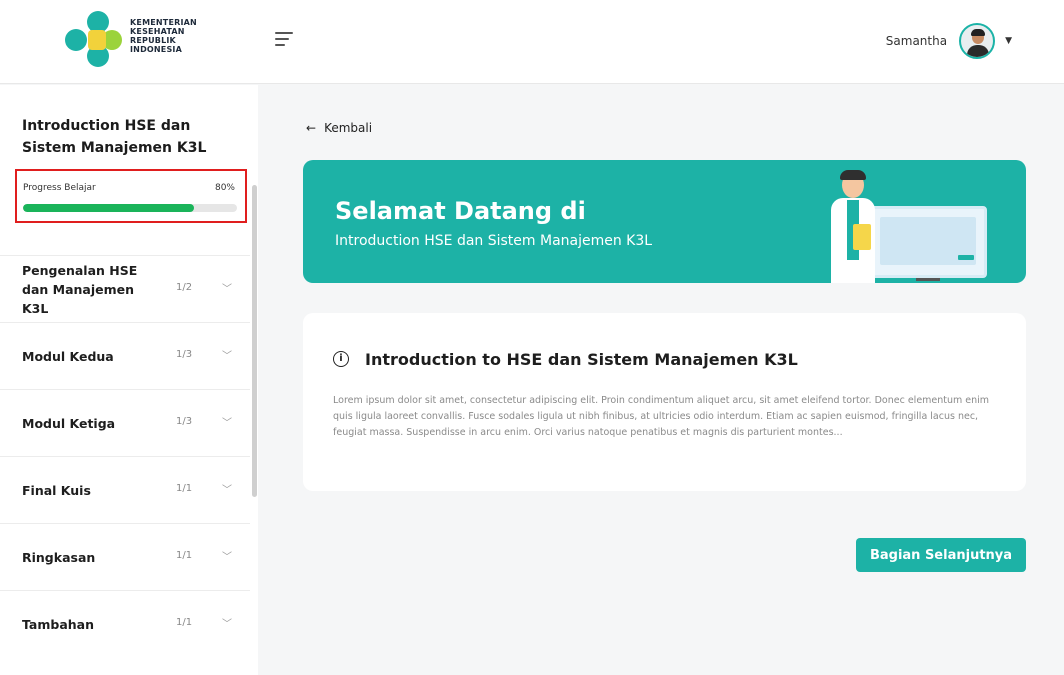  I want to click on progress-bar, so click(130, 208).